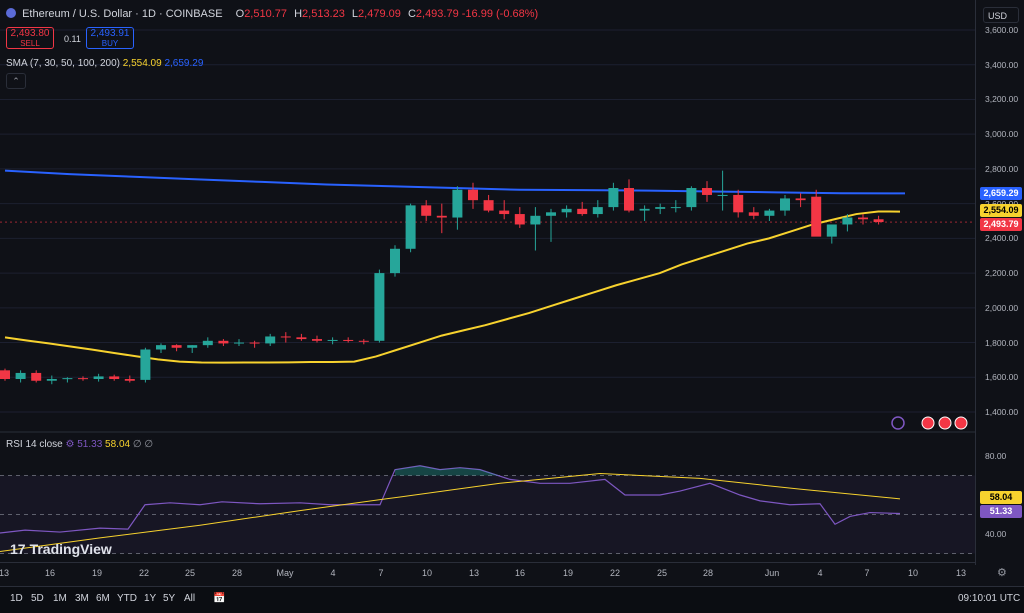 The width and height of the screenshot is (1024, 613). What do you see at coordinates (82, 598) in the screenshot?
I see `range-button-3m: 3M` at bounding box center [82, 598].